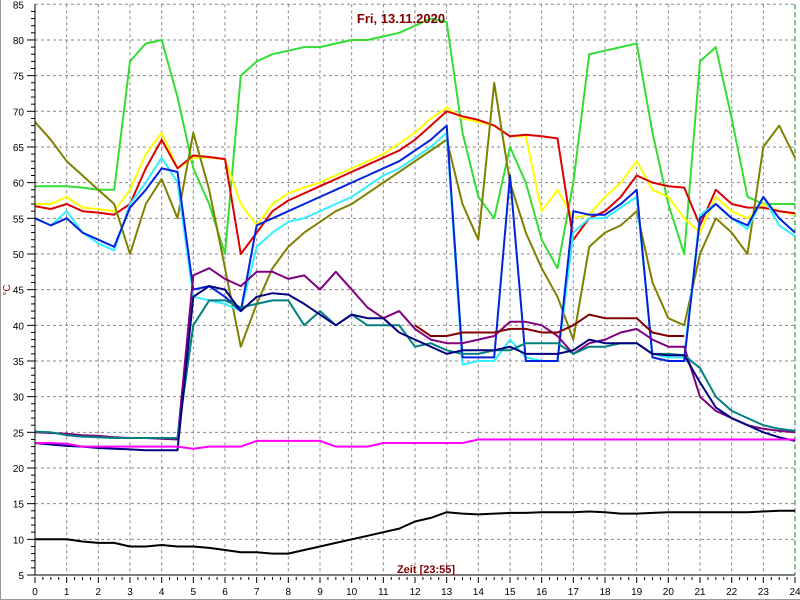  Describe the element at coordinates (225, 592) in the screenshot. I see `tick-label: 6` at that location.